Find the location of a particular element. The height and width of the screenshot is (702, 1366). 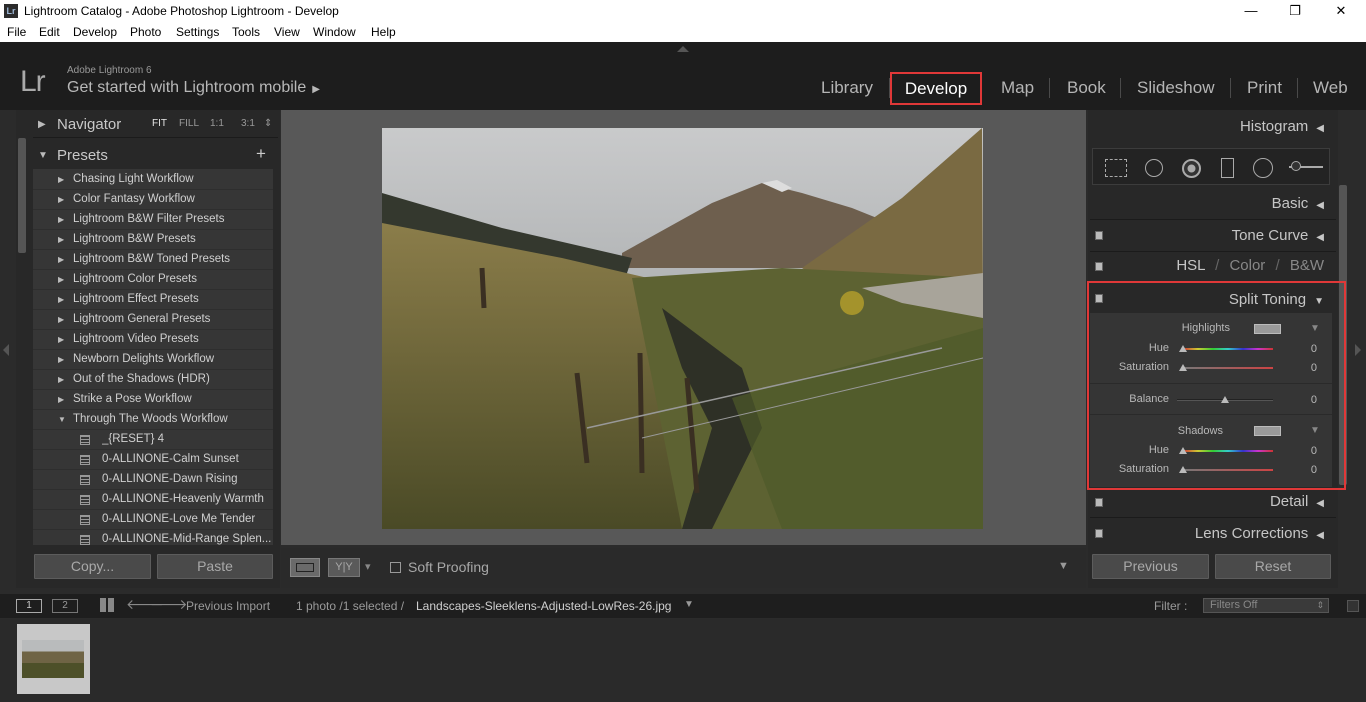

zoom-fit: FIT is located at coordinates (159, 123).